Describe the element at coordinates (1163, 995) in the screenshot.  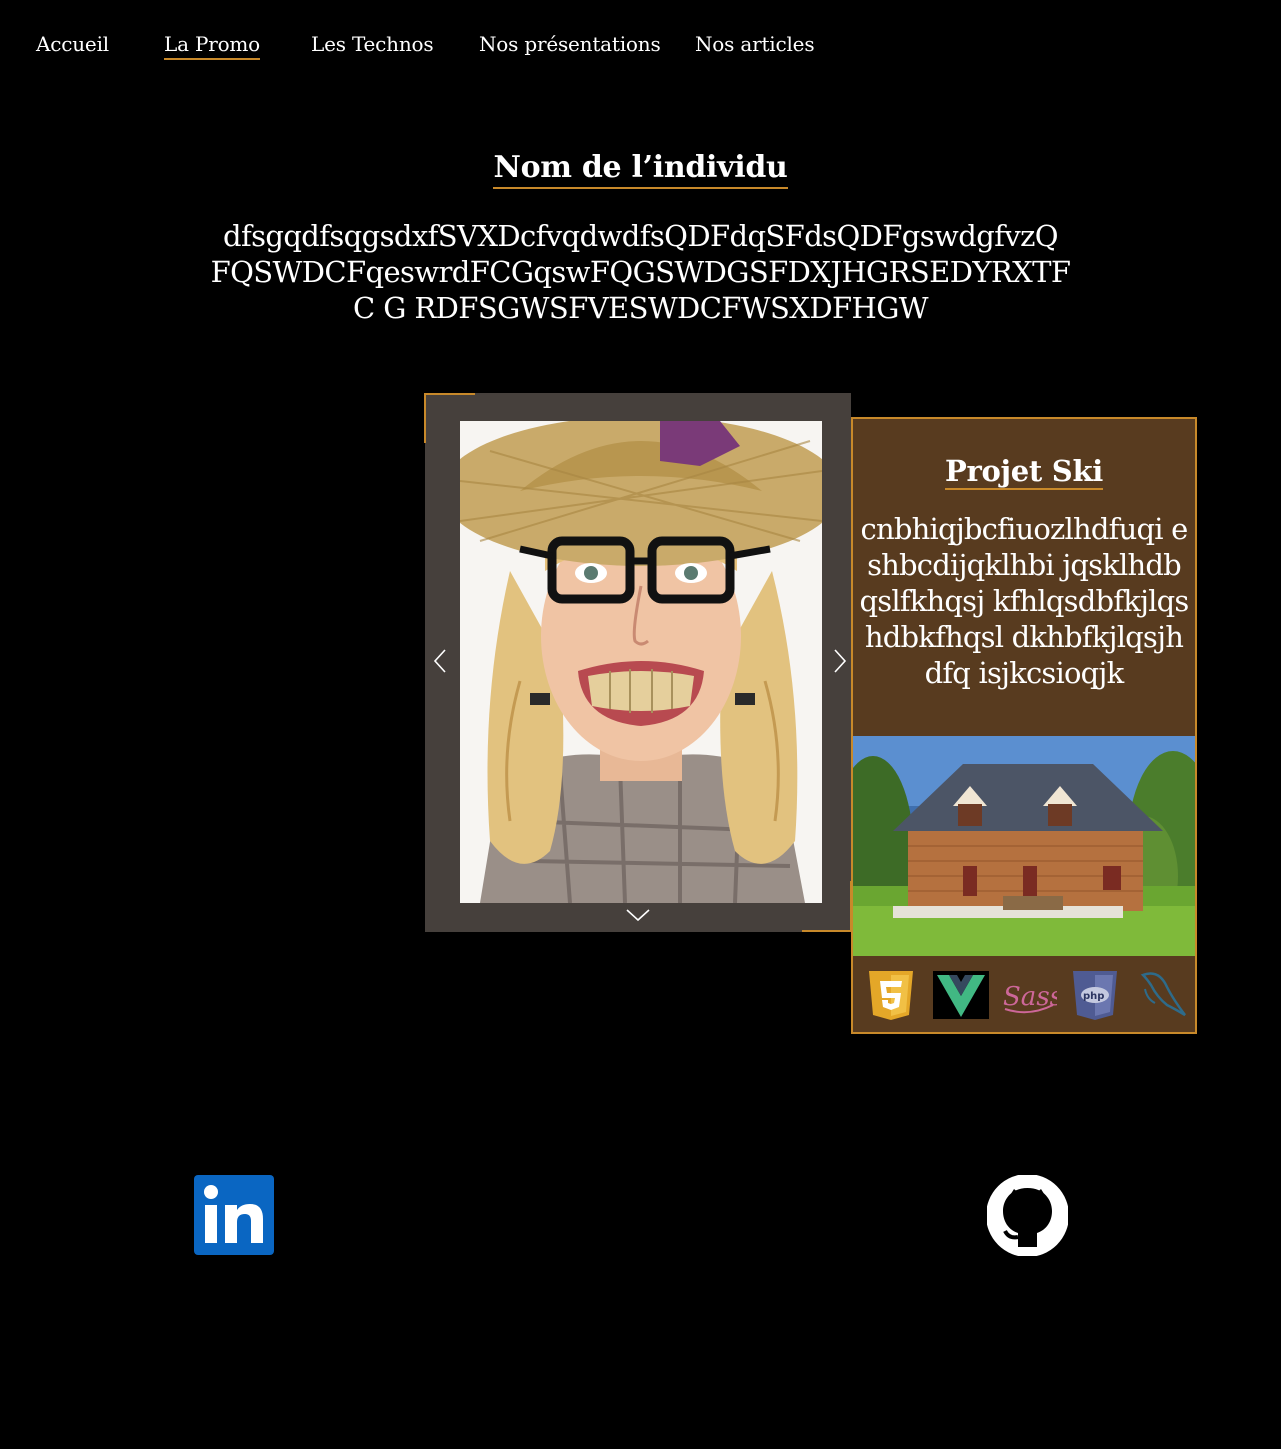
I see `mysql-icon` at that location.